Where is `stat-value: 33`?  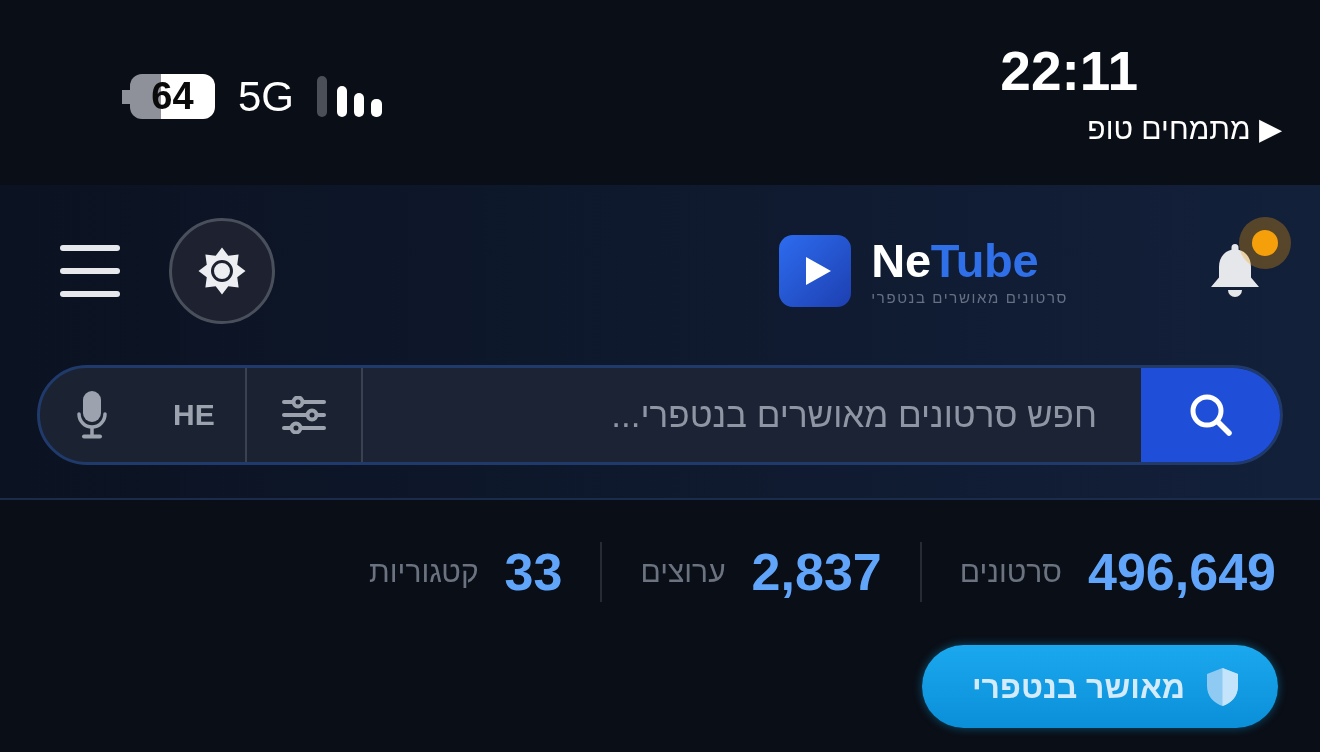
stat-value: 33 is located at coordinates (533, 572).